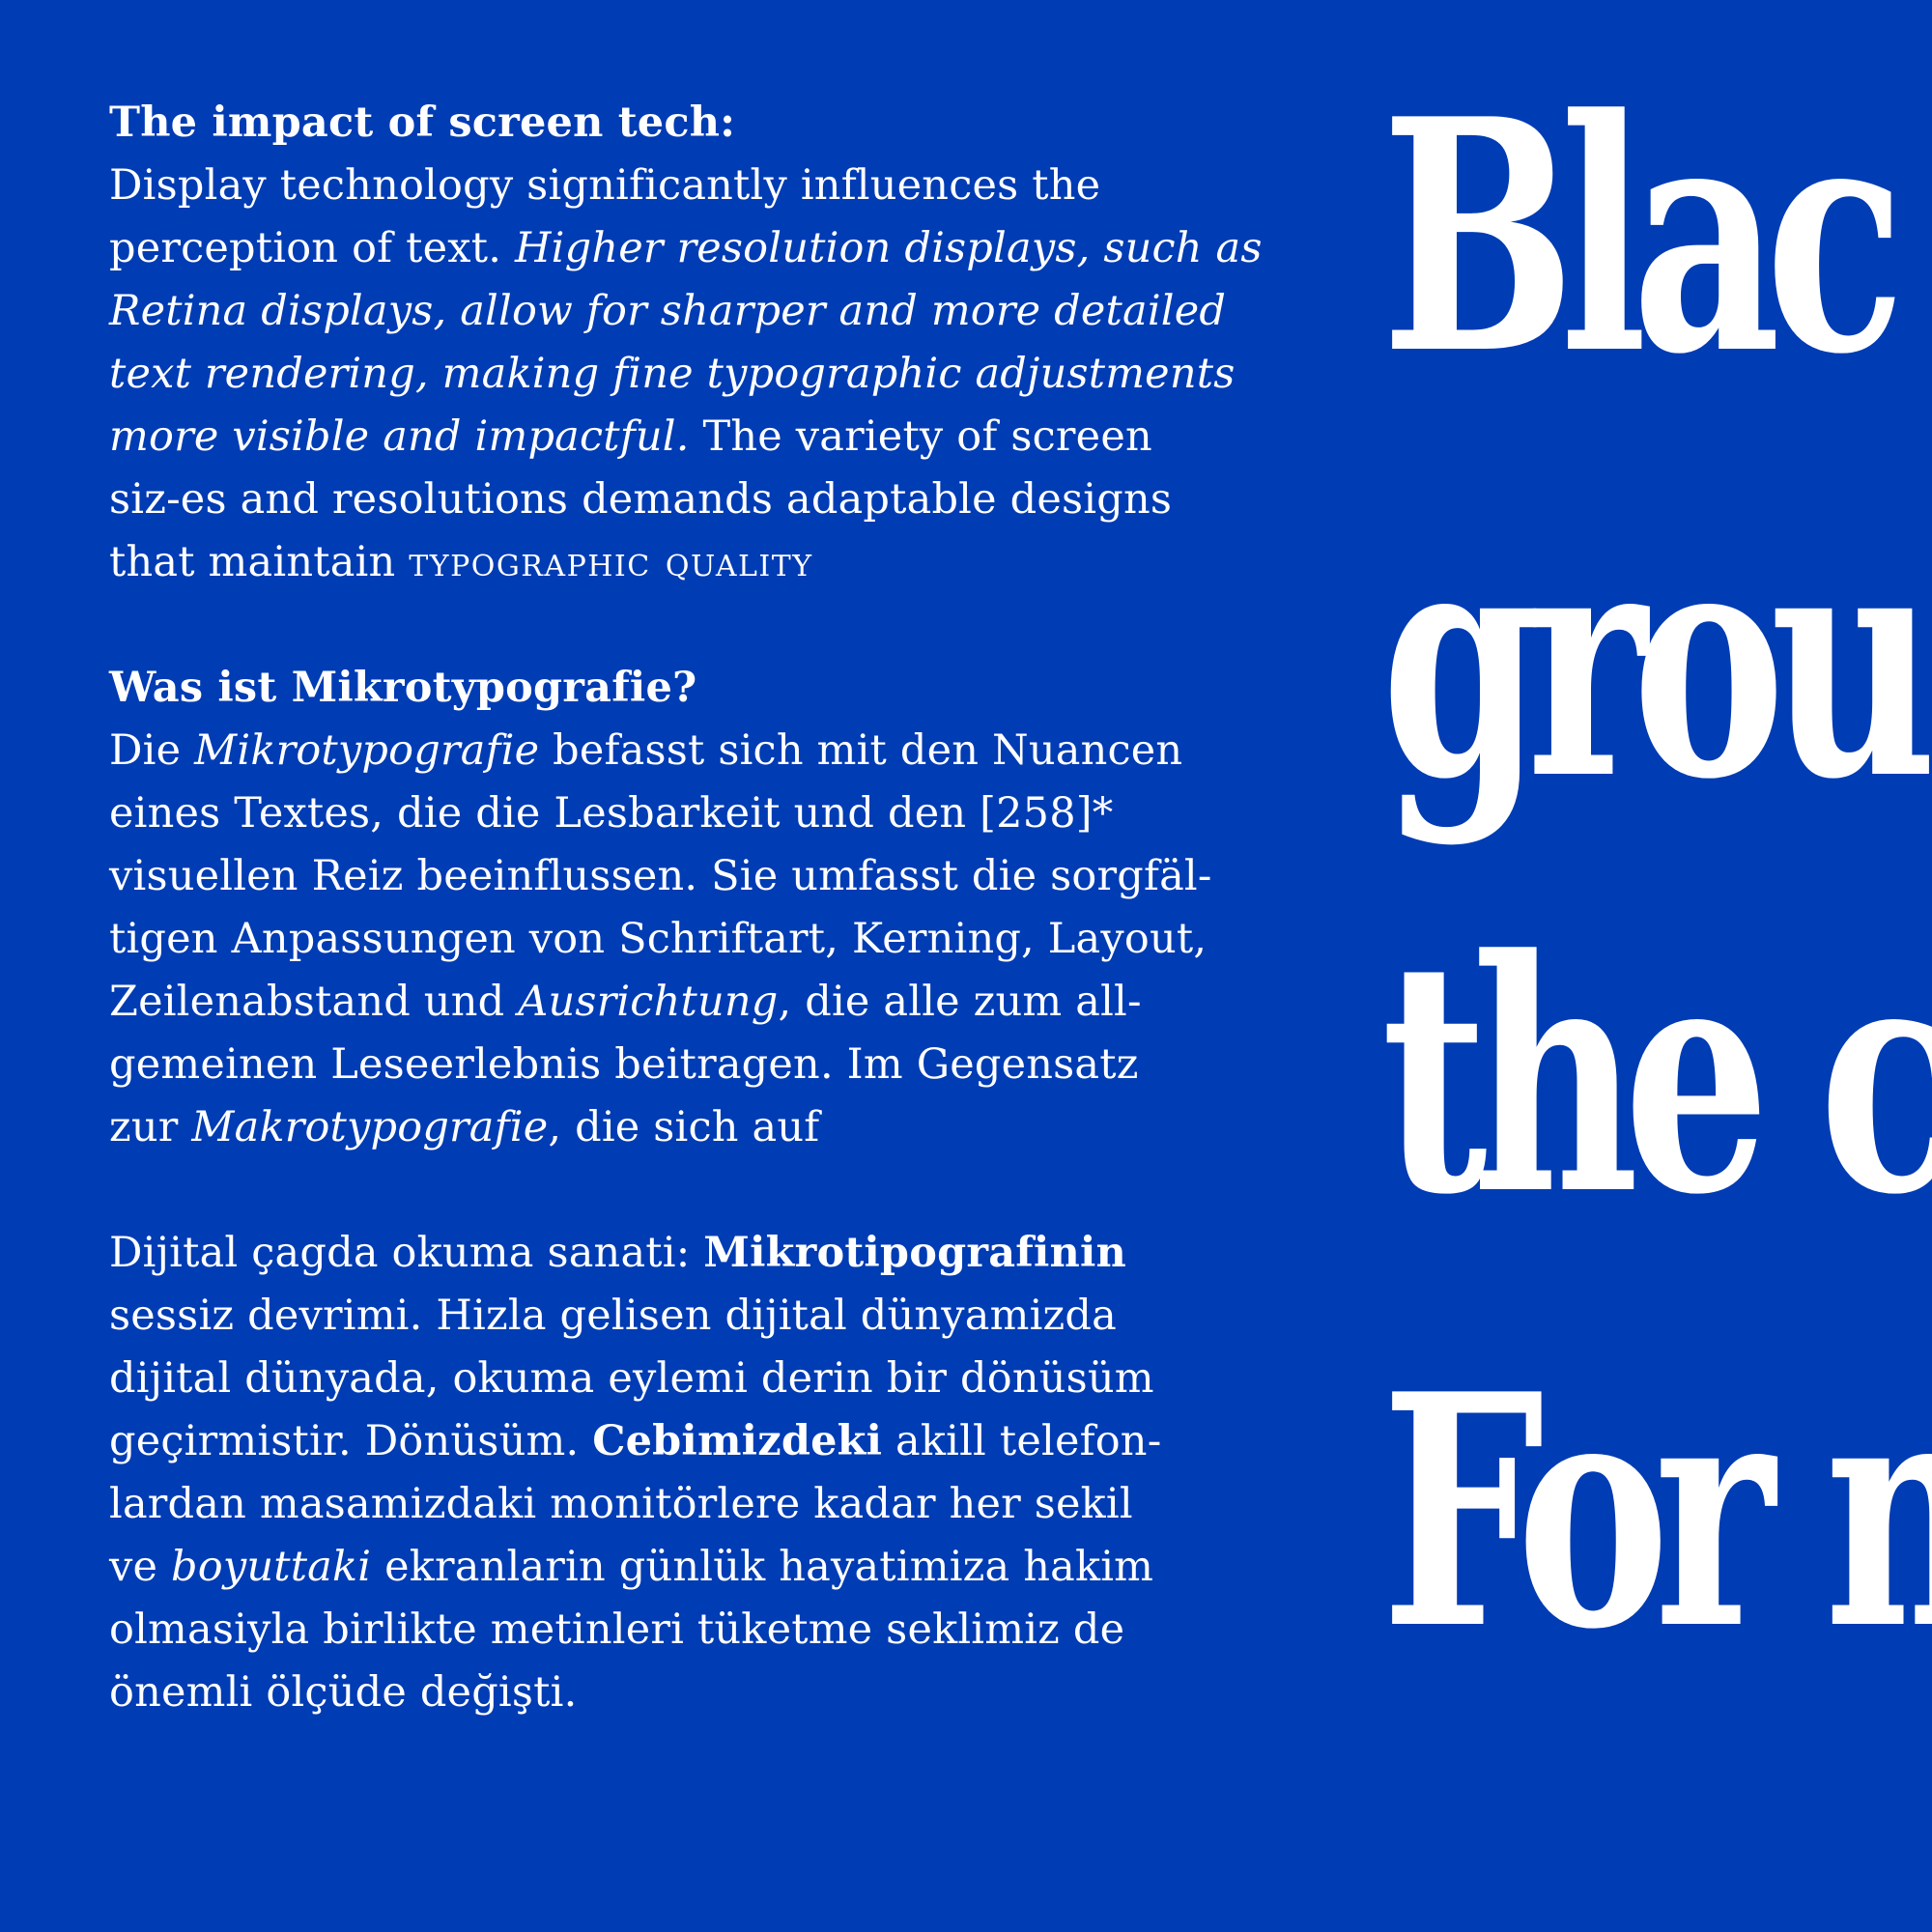 The image size is (1932, 1932). I want to click on display-word: the c, so click(1656, 1077).